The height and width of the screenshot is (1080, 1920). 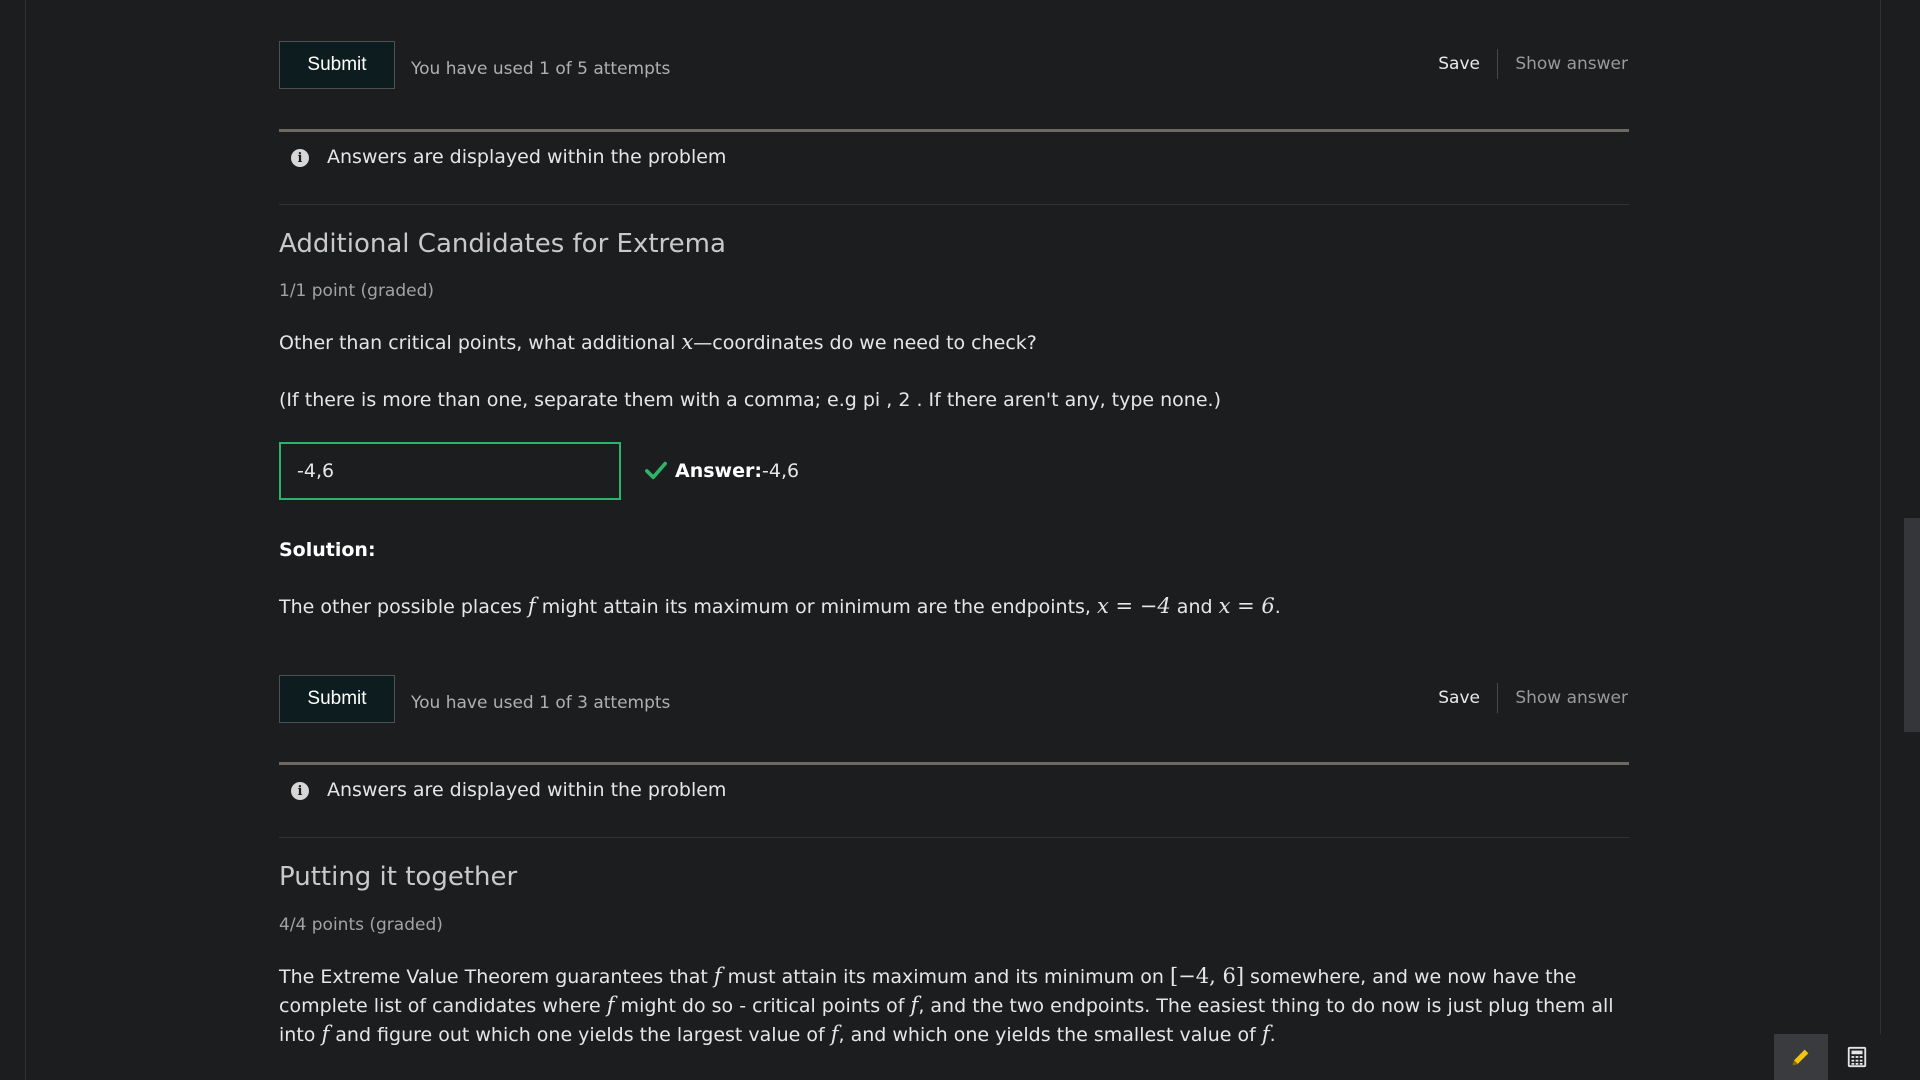 I want to click on calculator-button, so click(x=1857, y=1057).